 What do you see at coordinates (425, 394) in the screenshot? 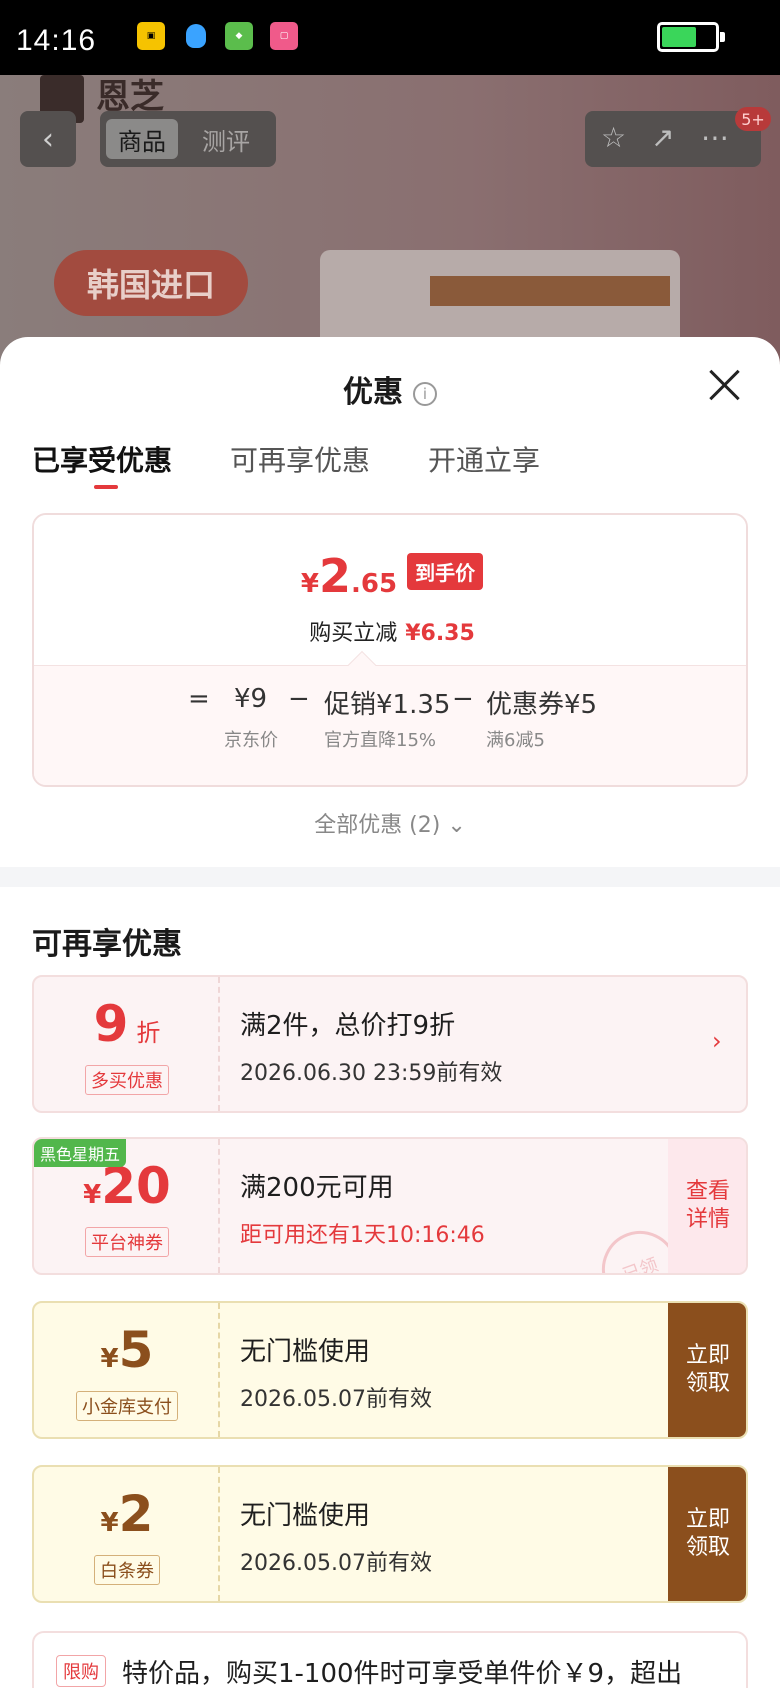
I see `info-icon: i` at bounding box center [425, 394].